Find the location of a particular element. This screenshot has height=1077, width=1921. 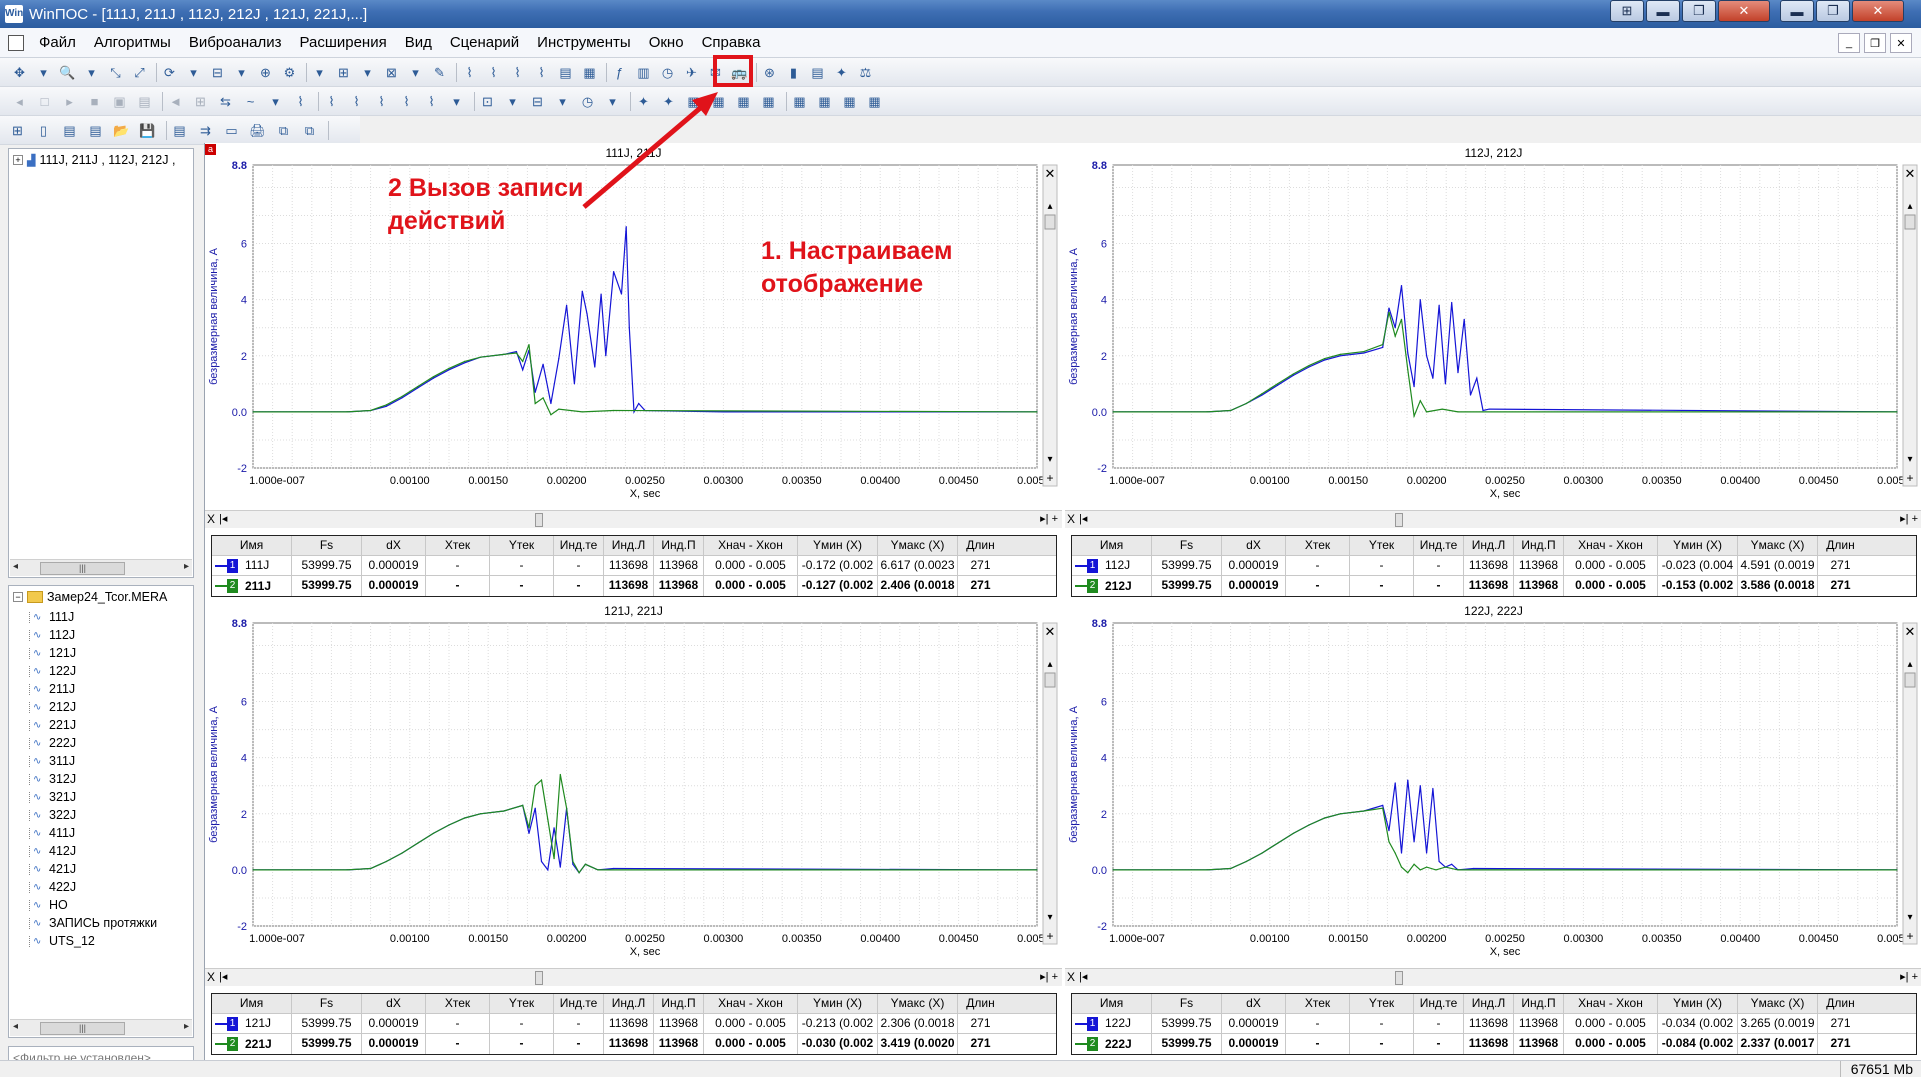

memory-indicator: 67651 Mb is located at coordinates (1876, 1069).